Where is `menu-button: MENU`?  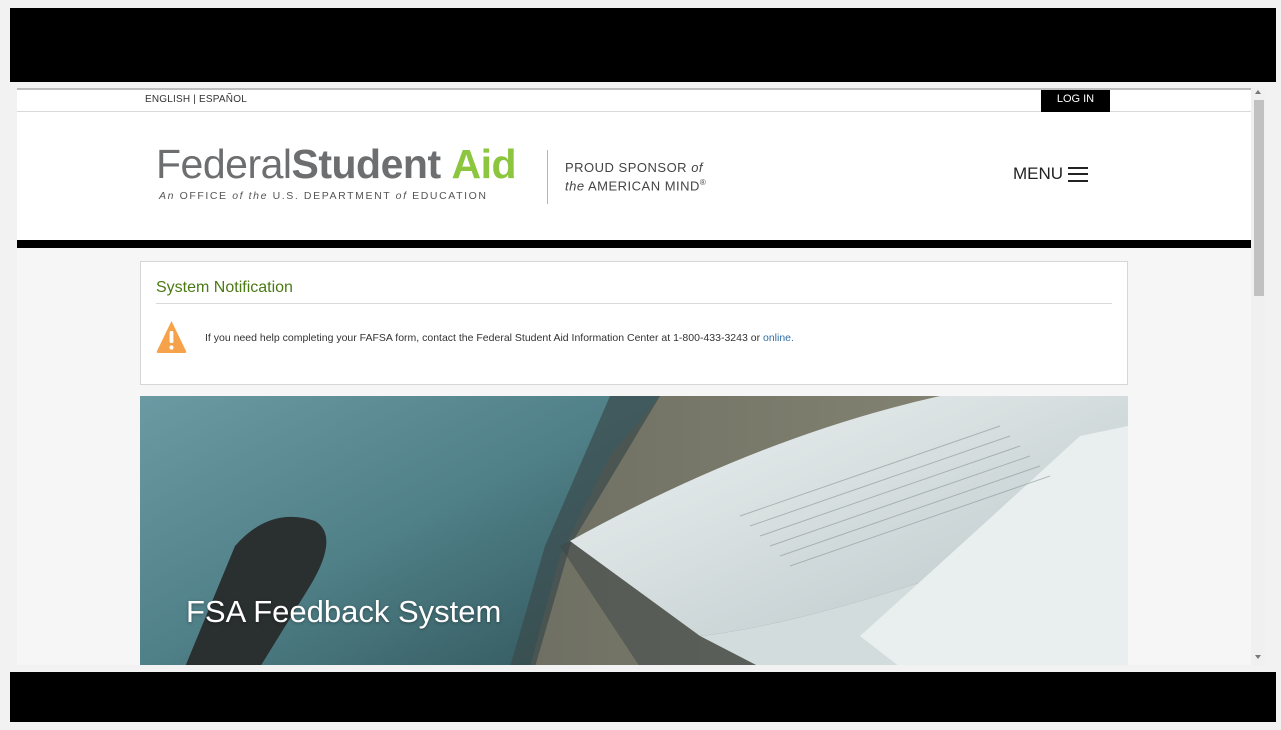 menu-button: MENU is located at coordinates (1051, 174).